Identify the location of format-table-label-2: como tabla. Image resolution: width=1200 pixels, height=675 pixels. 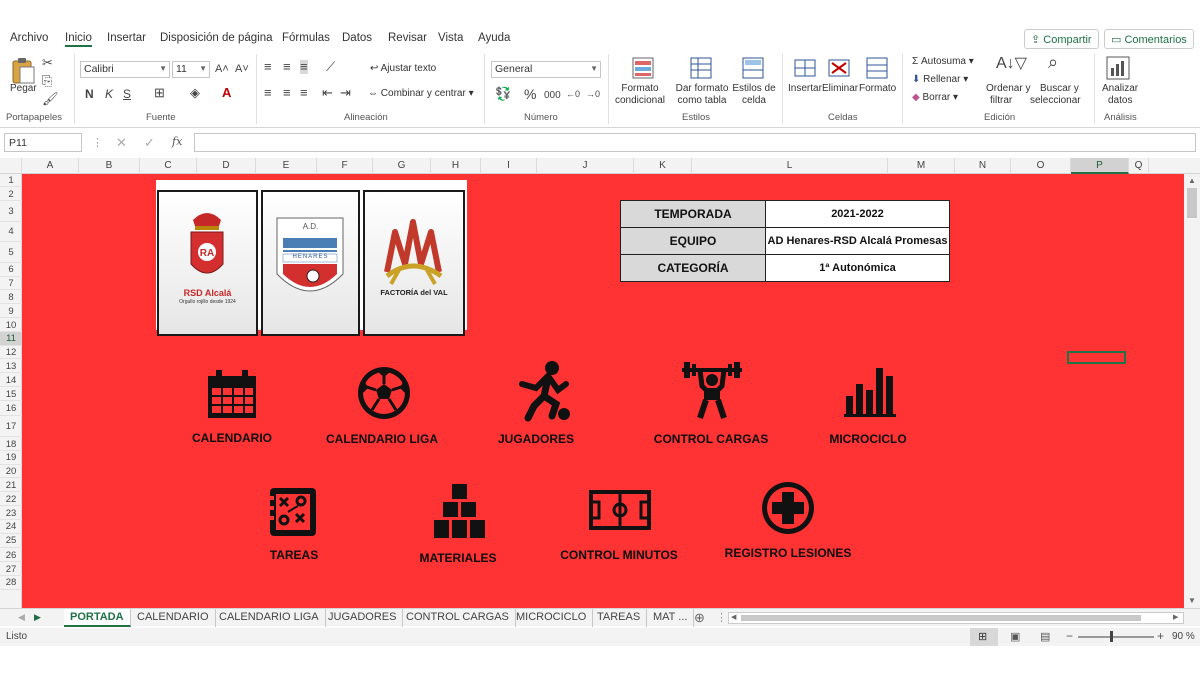
(702, 100).